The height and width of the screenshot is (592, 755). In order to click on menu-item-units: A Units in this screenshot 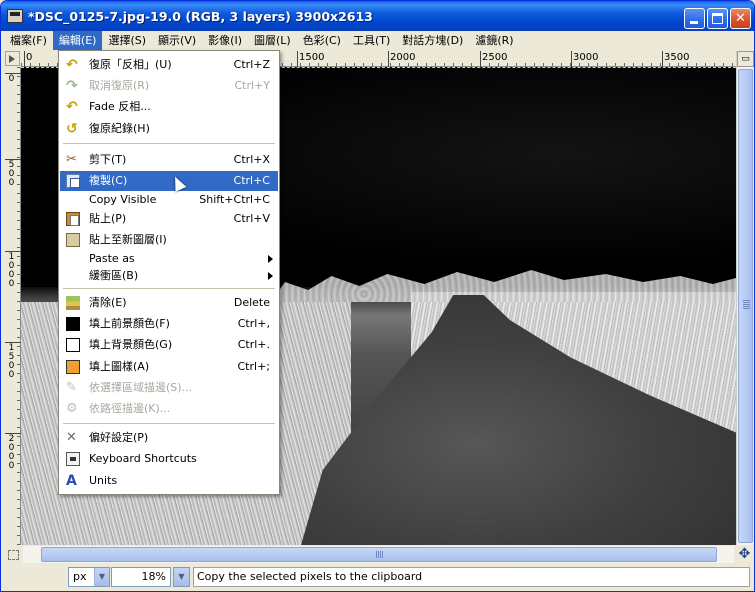, I will do `click(169, 481)`.